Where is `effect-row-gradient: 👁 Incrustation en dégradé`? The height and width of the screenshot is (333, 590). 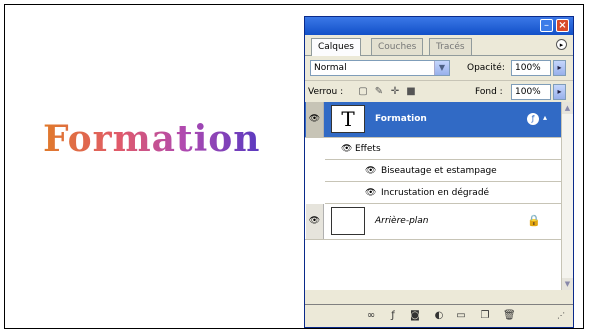
effect-row-gradient: 👁 Incrustation en dégradé is located at coordinates (443, 193).